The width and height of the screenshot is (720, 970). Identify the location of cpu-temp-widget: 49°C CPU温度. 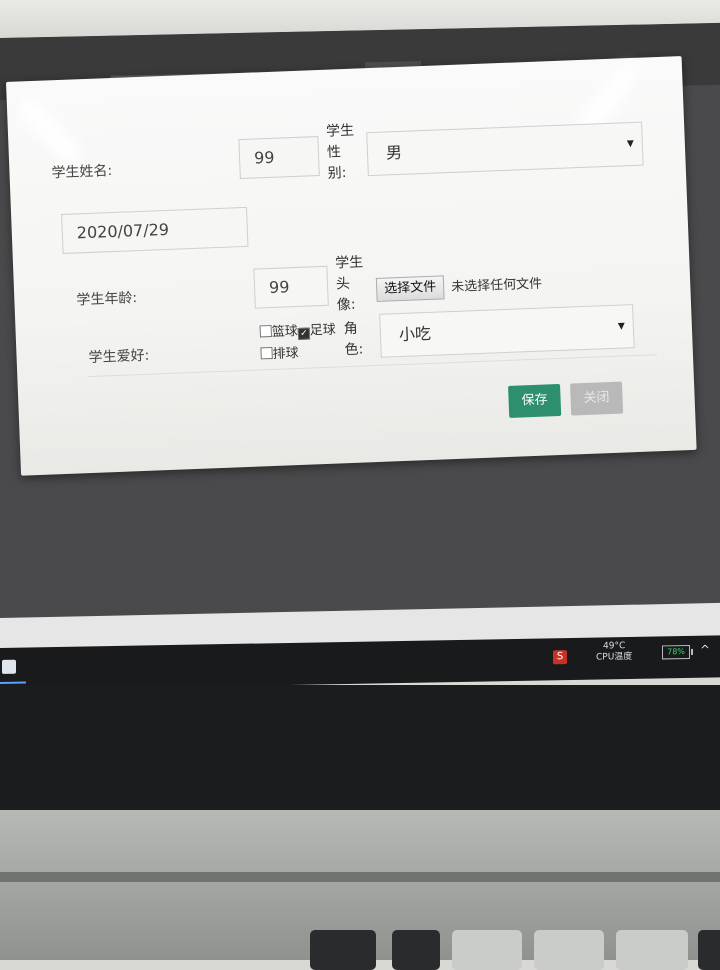
(614, 652).